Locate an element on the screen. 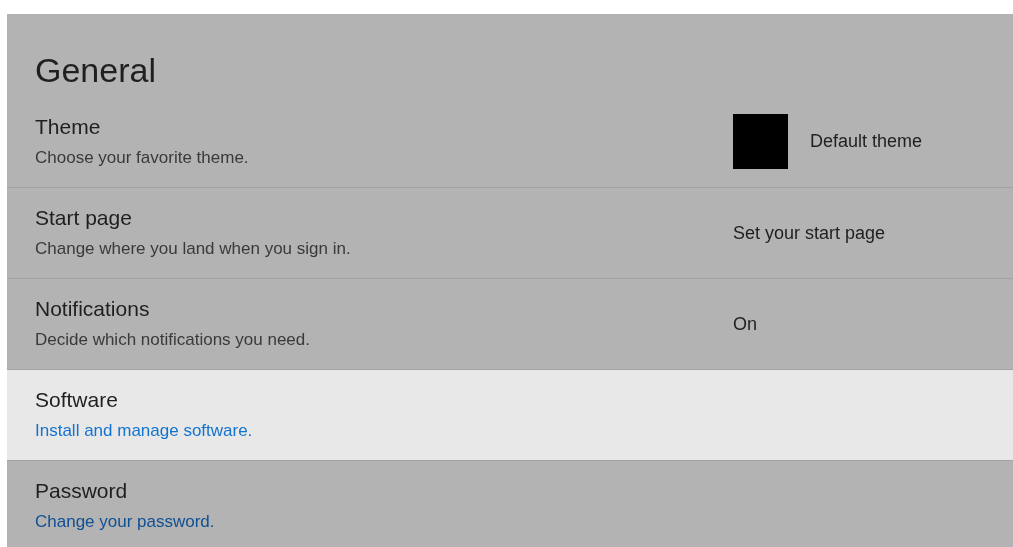  row-title: Password is located at coordinates (82, 491).